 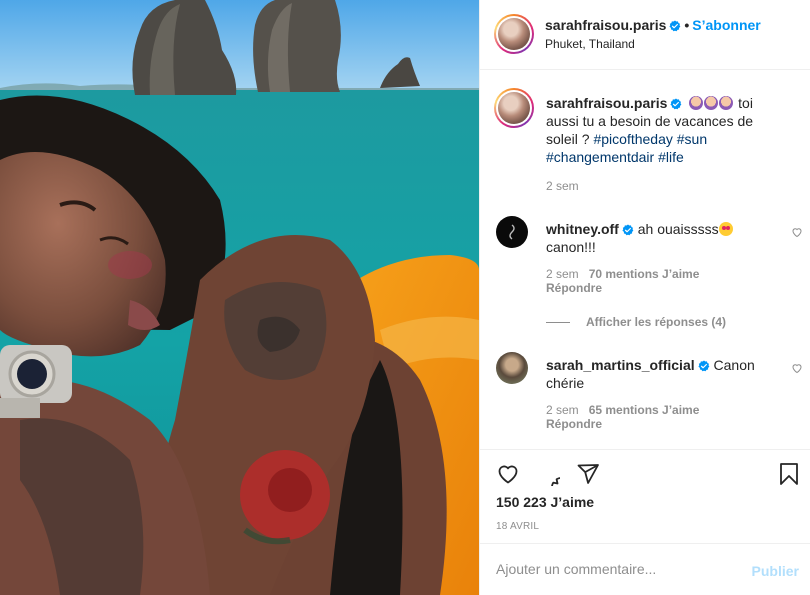 I want to click on hashtag-link: #picoftheday, so click(x=632, y=139).